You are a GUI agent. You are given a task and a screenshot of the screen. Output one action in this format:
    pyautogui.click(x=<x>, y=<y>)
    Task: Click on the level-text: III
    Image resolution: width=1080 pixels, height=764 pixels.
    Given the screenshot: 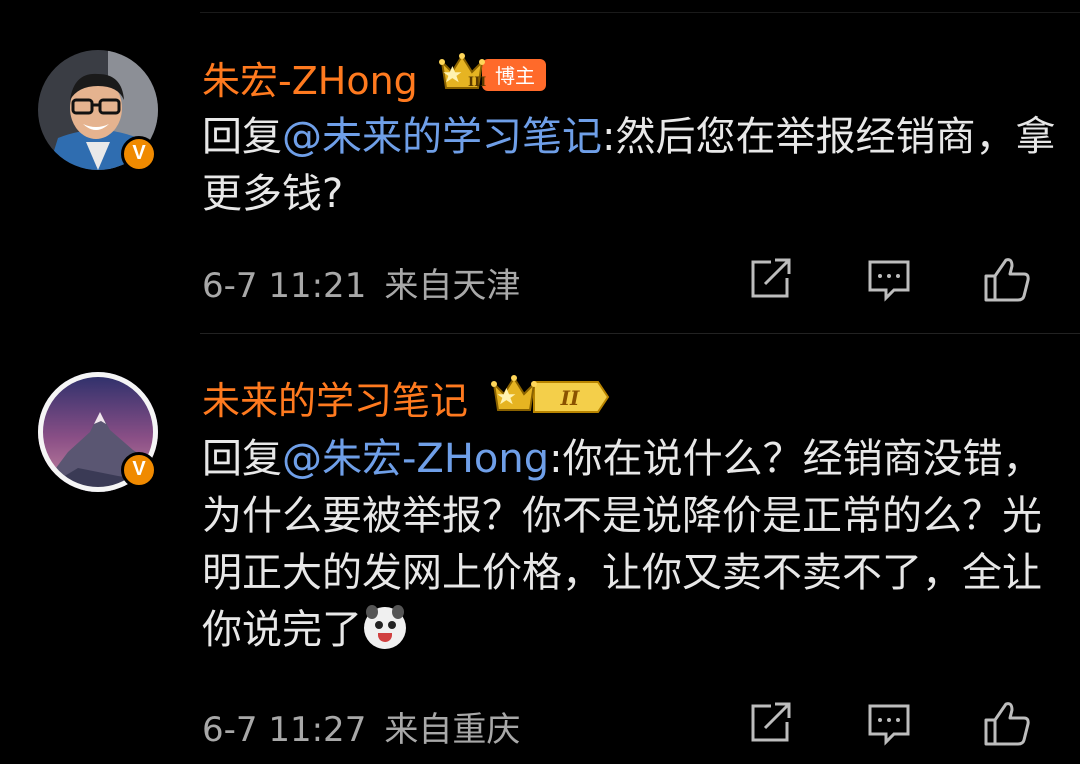 What is the action you would take?
    pyautogui.click(x=477, y=82)
    